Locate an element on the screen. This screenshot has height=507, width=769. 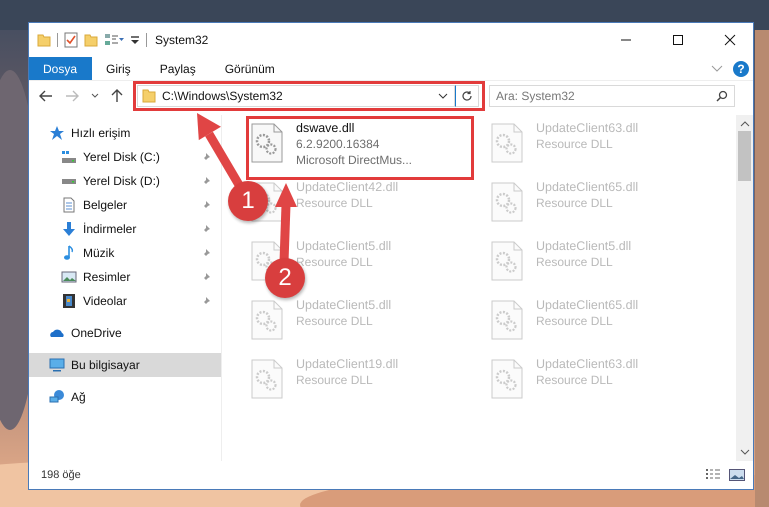
sidebar-item: Belgeler is located at coordinates (125, 205).